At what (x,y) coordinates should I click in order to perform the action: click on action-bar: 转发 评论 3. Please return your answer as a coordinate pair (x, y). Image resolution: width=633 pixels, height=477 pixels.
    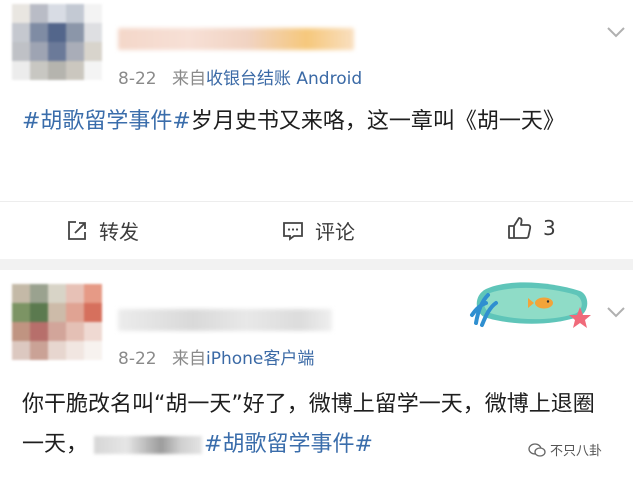
    Looking at the image, I should click on (316, 230).